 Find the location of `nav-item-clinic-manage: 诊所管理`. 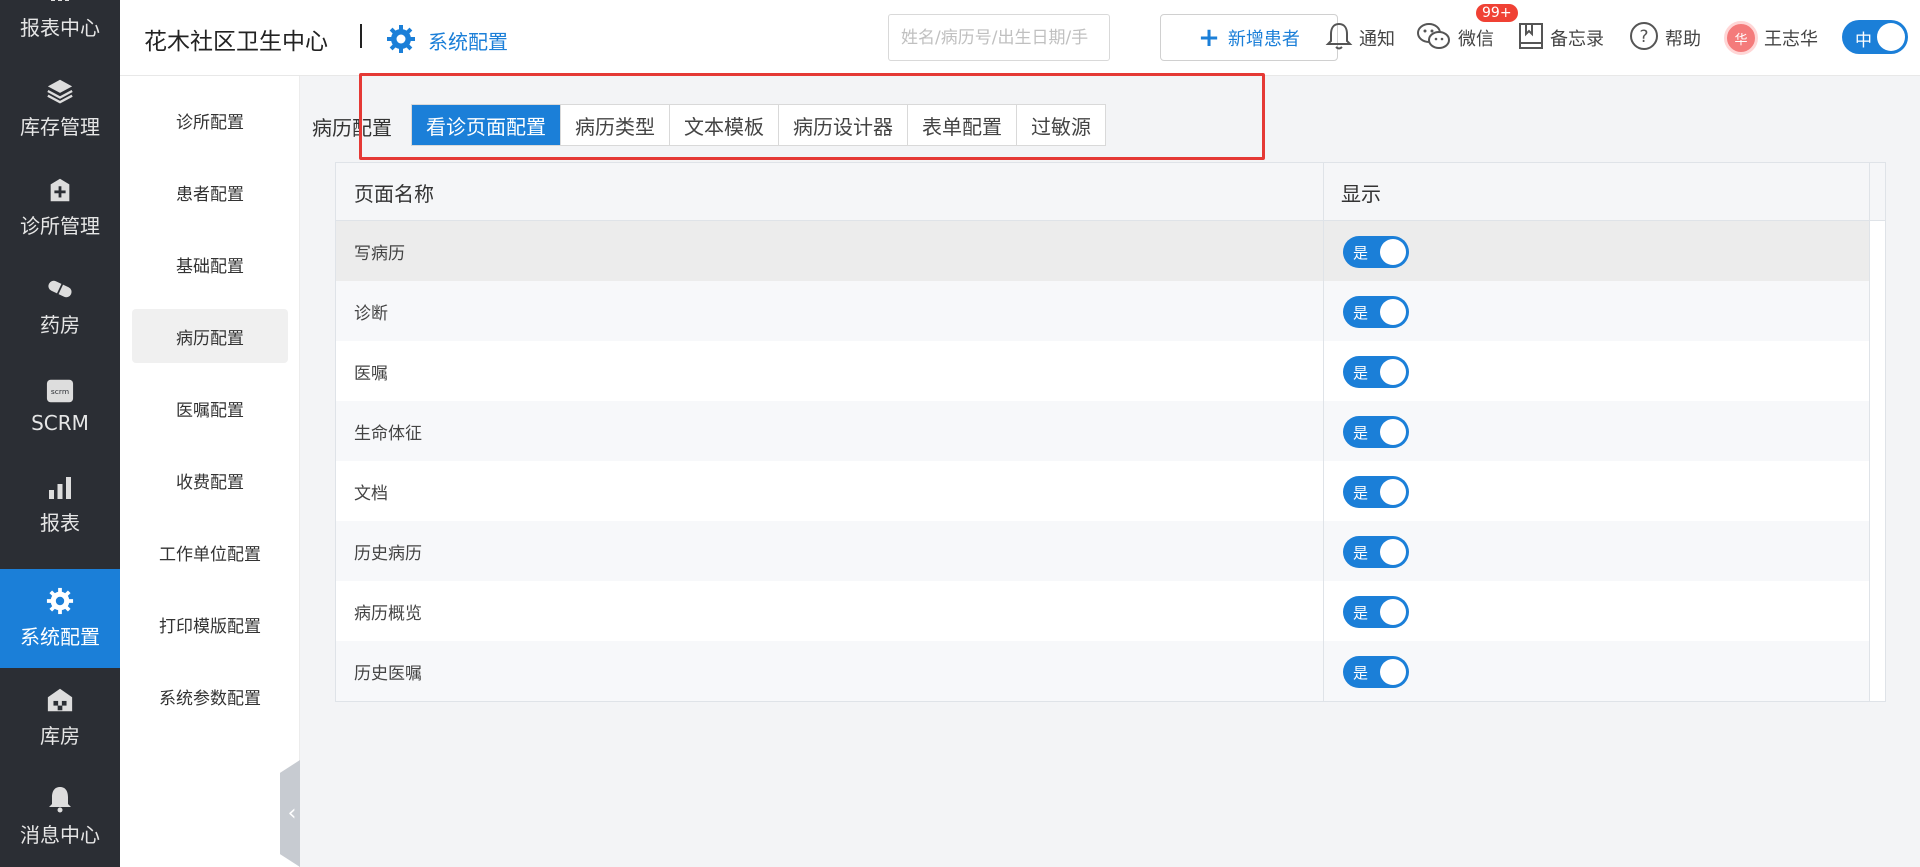

nav-item-clinic-manage: 诊所管理 is located at coordinates (60, 207).